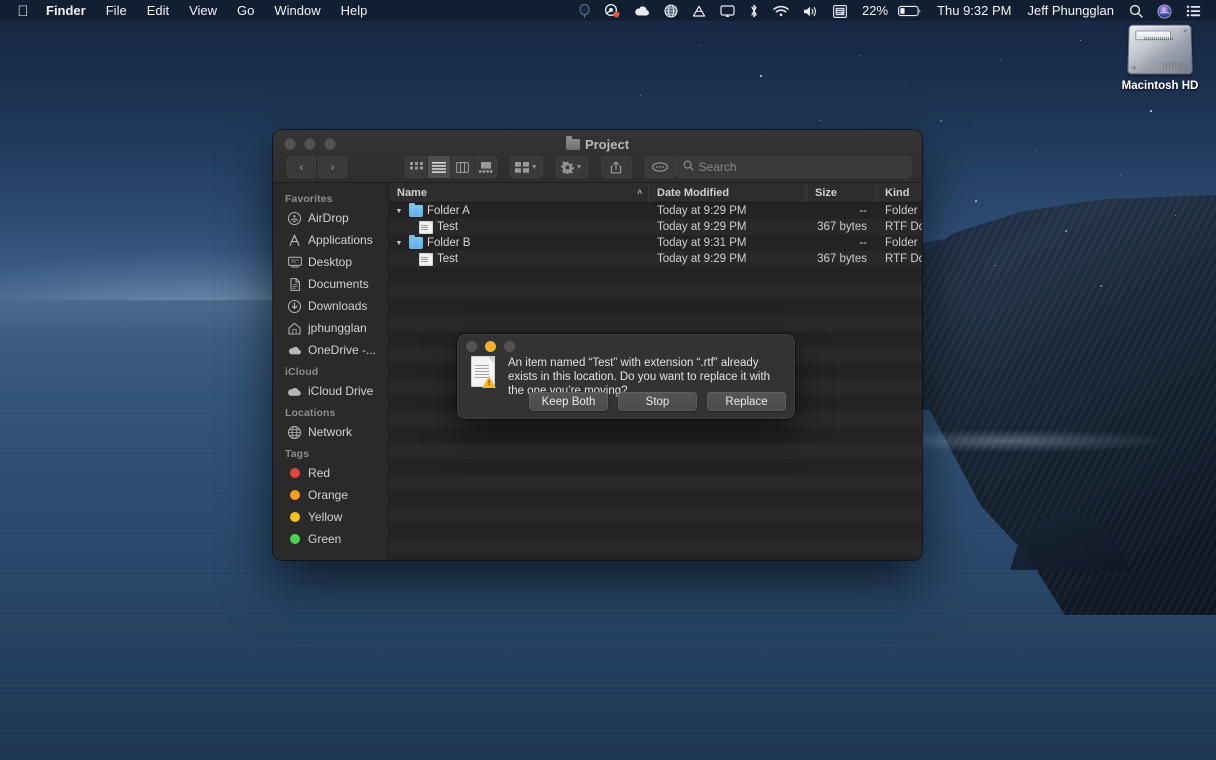 This screenshot has height=760, width=1216. I want to click on hard-drive-slot, so click(1159, 39).